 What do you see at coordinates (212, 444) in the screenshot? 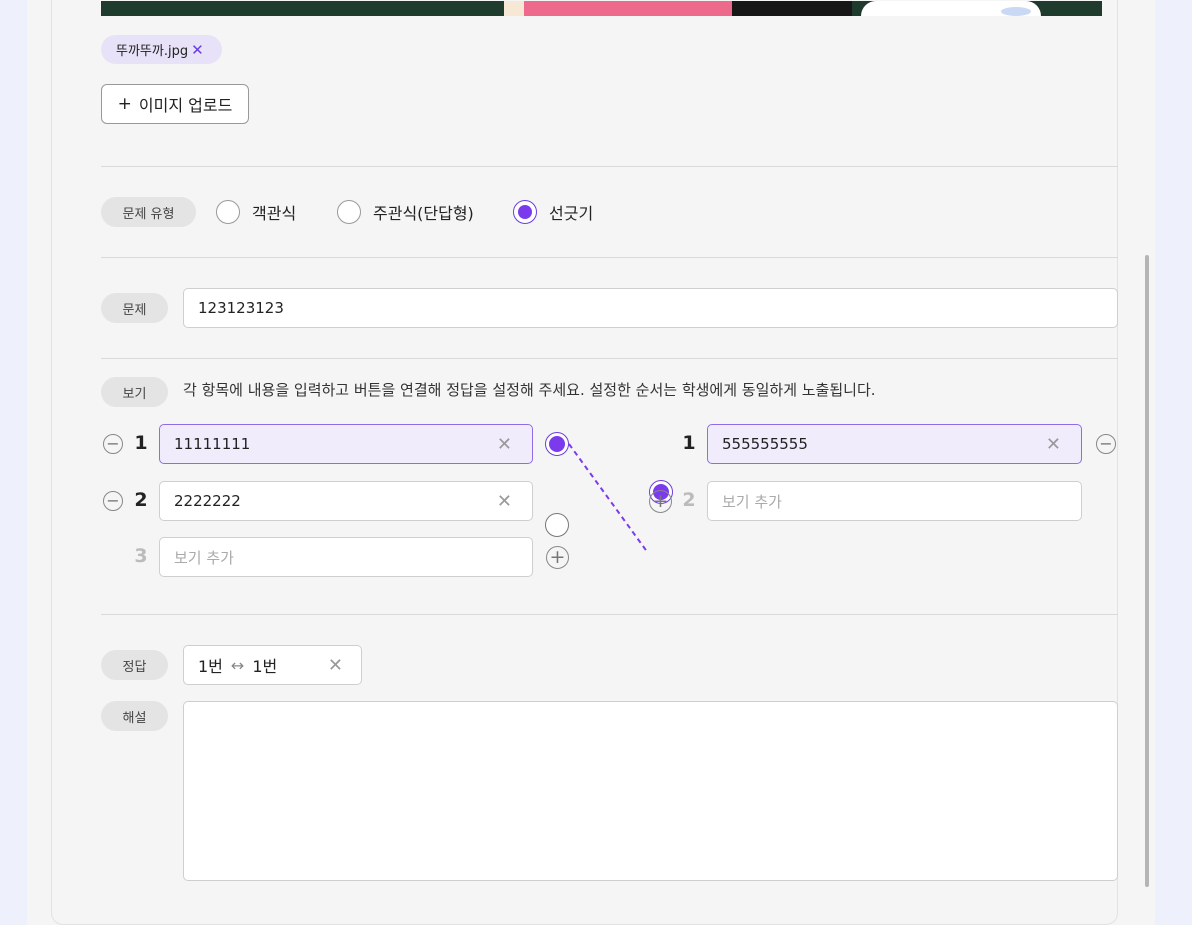
I see `left-choice-value: 11111111` at bounding box center [212, 444].